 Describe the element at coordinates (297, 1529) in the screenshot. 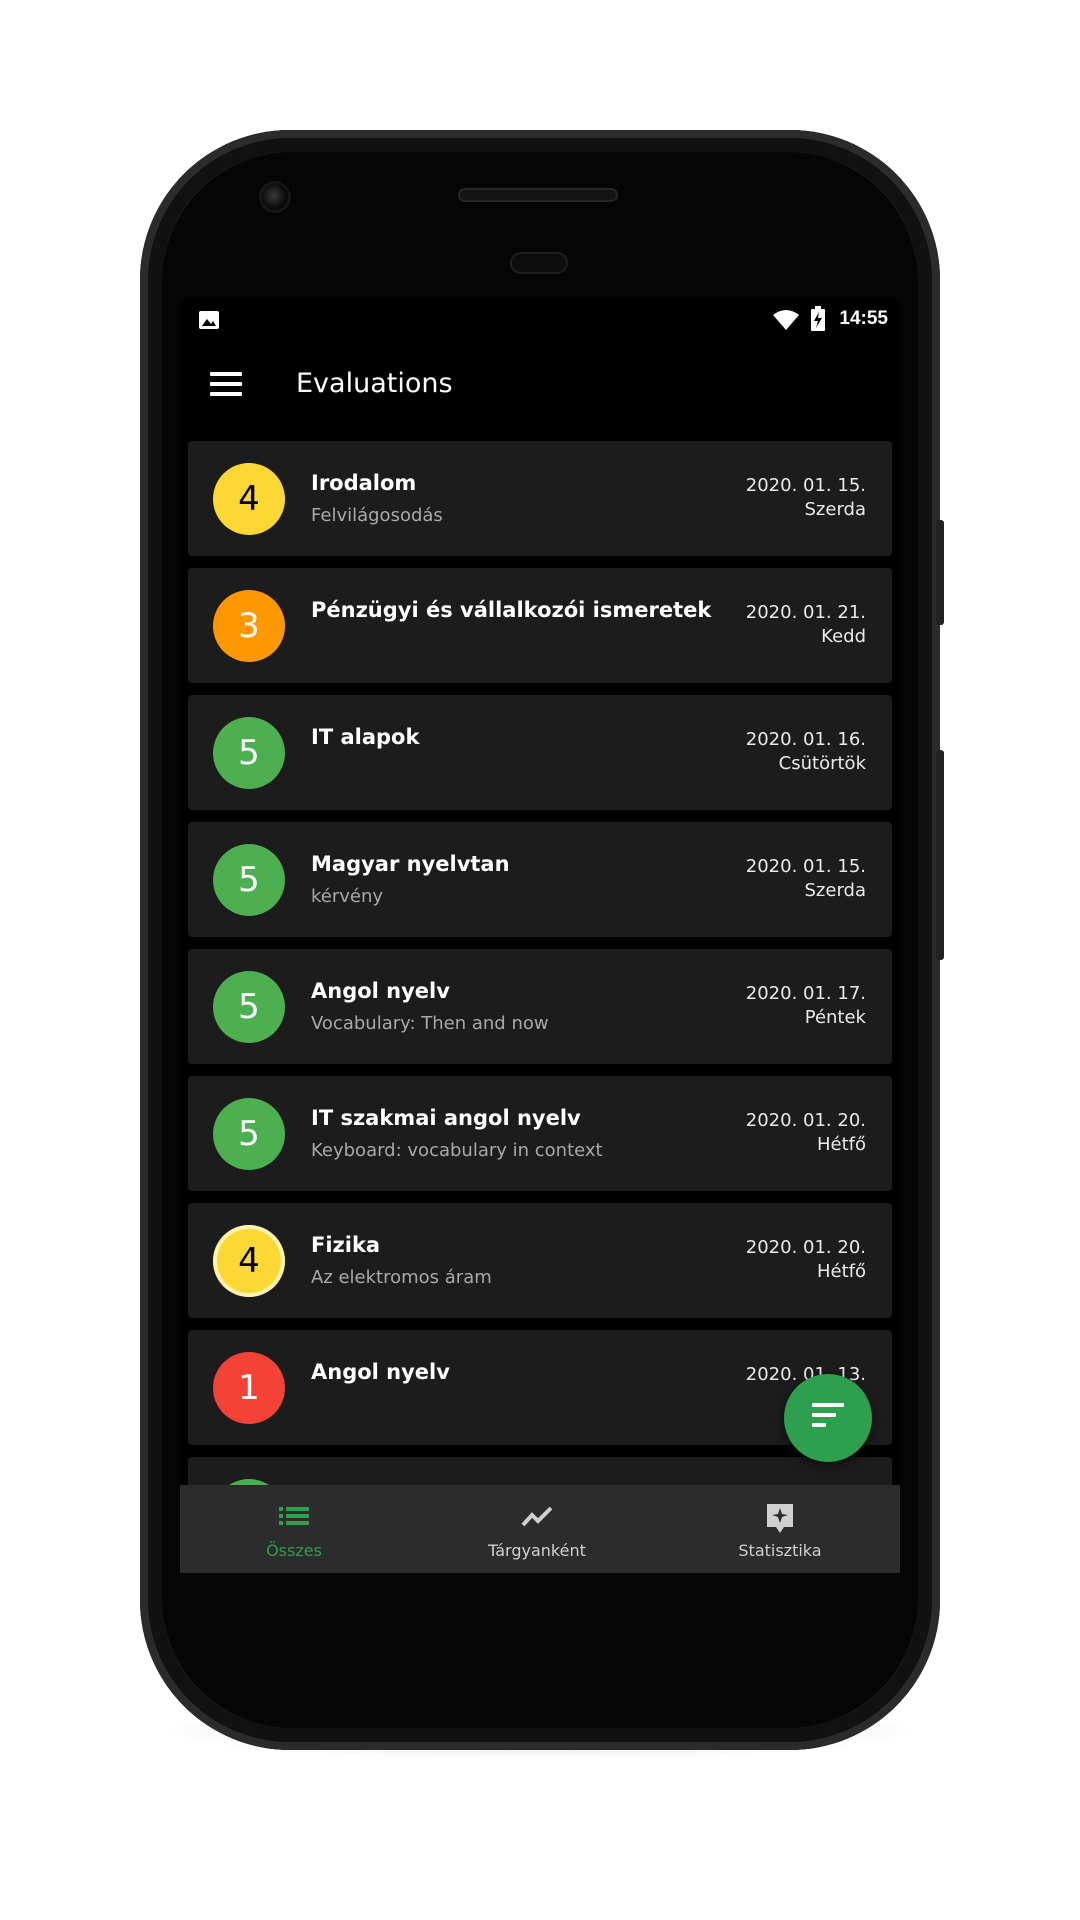

I see `nav-item-osszes: Összes` at that location.